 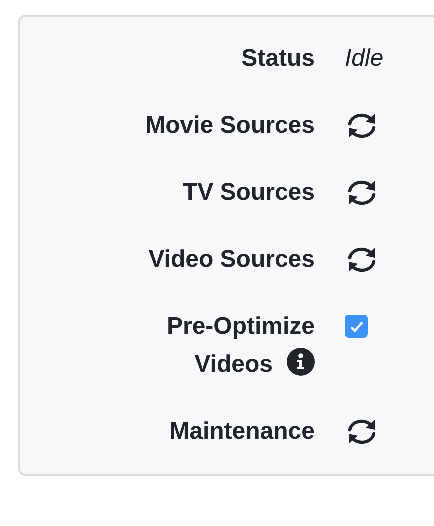 I want to click on status-value: Idle, so click(x=364, y=59).